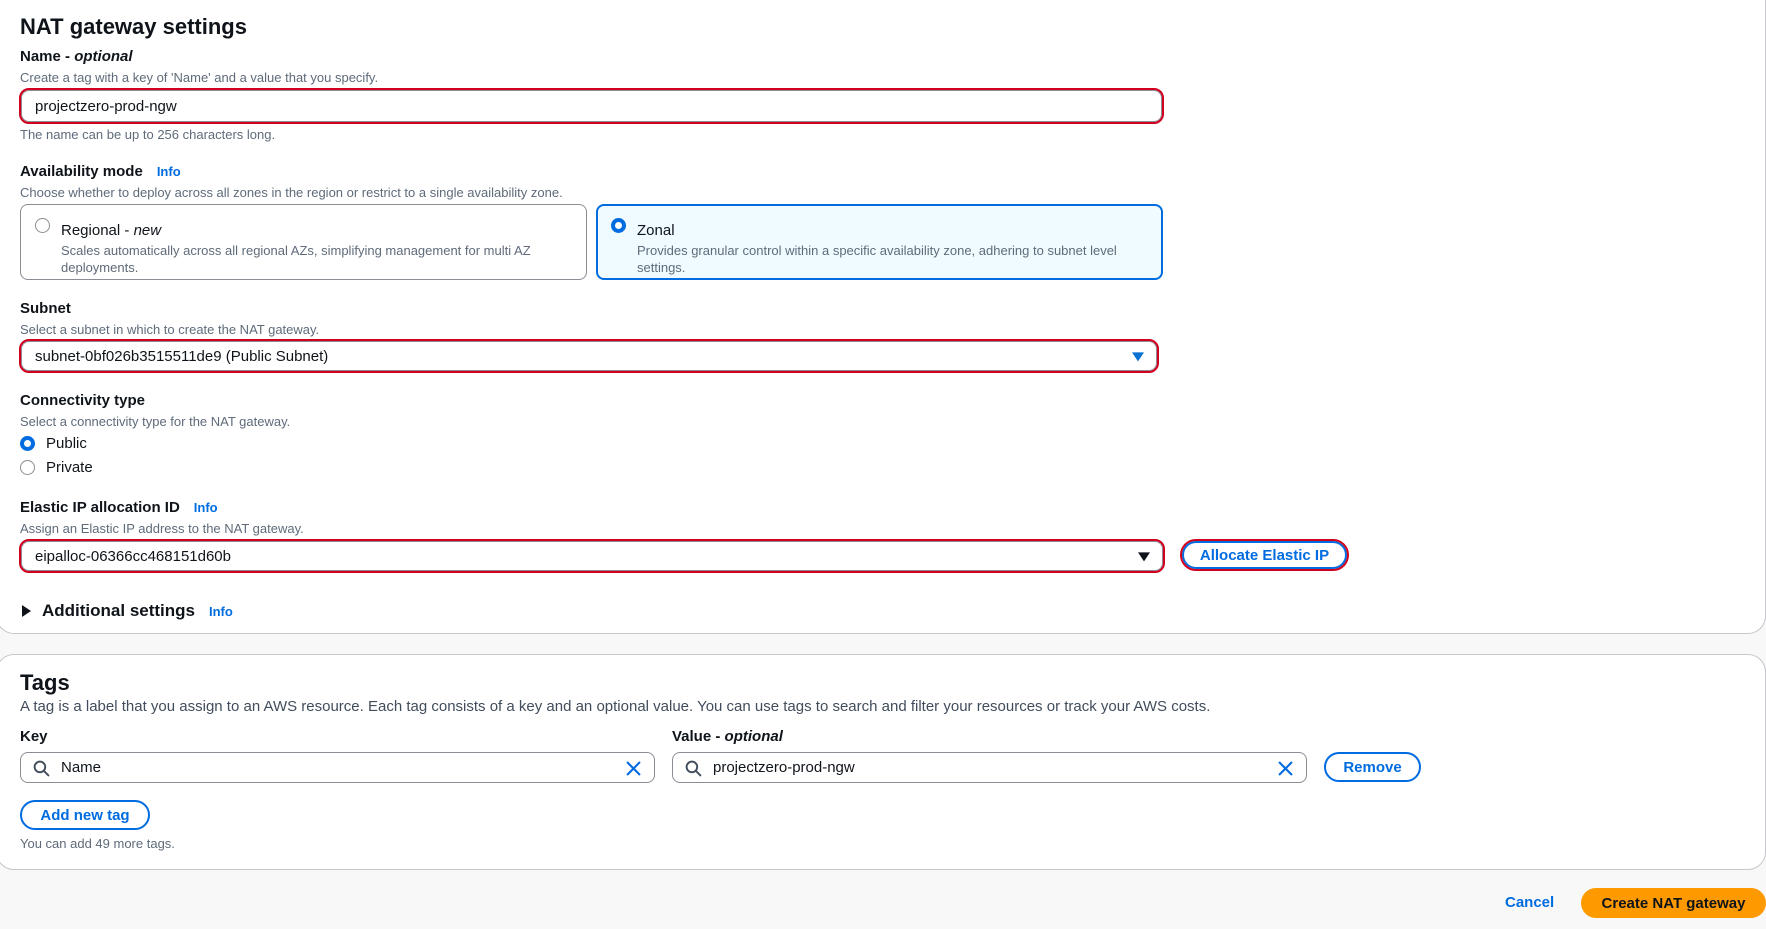  Describe the element at coordinates (147, 230) in the screenshot. I see `regional-new-badge: new` at that location.